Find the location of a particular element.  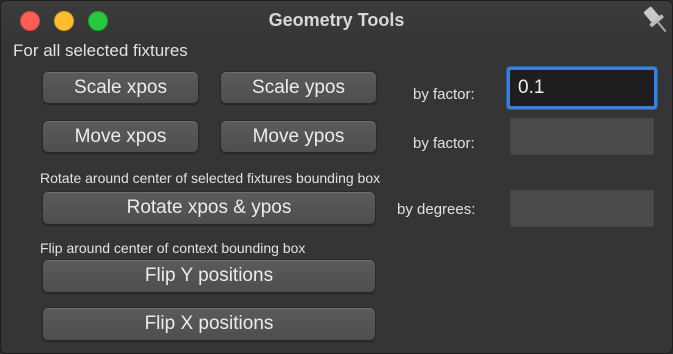

scale-ypos-button: Scale ypos is located at coordinates (298, 87).